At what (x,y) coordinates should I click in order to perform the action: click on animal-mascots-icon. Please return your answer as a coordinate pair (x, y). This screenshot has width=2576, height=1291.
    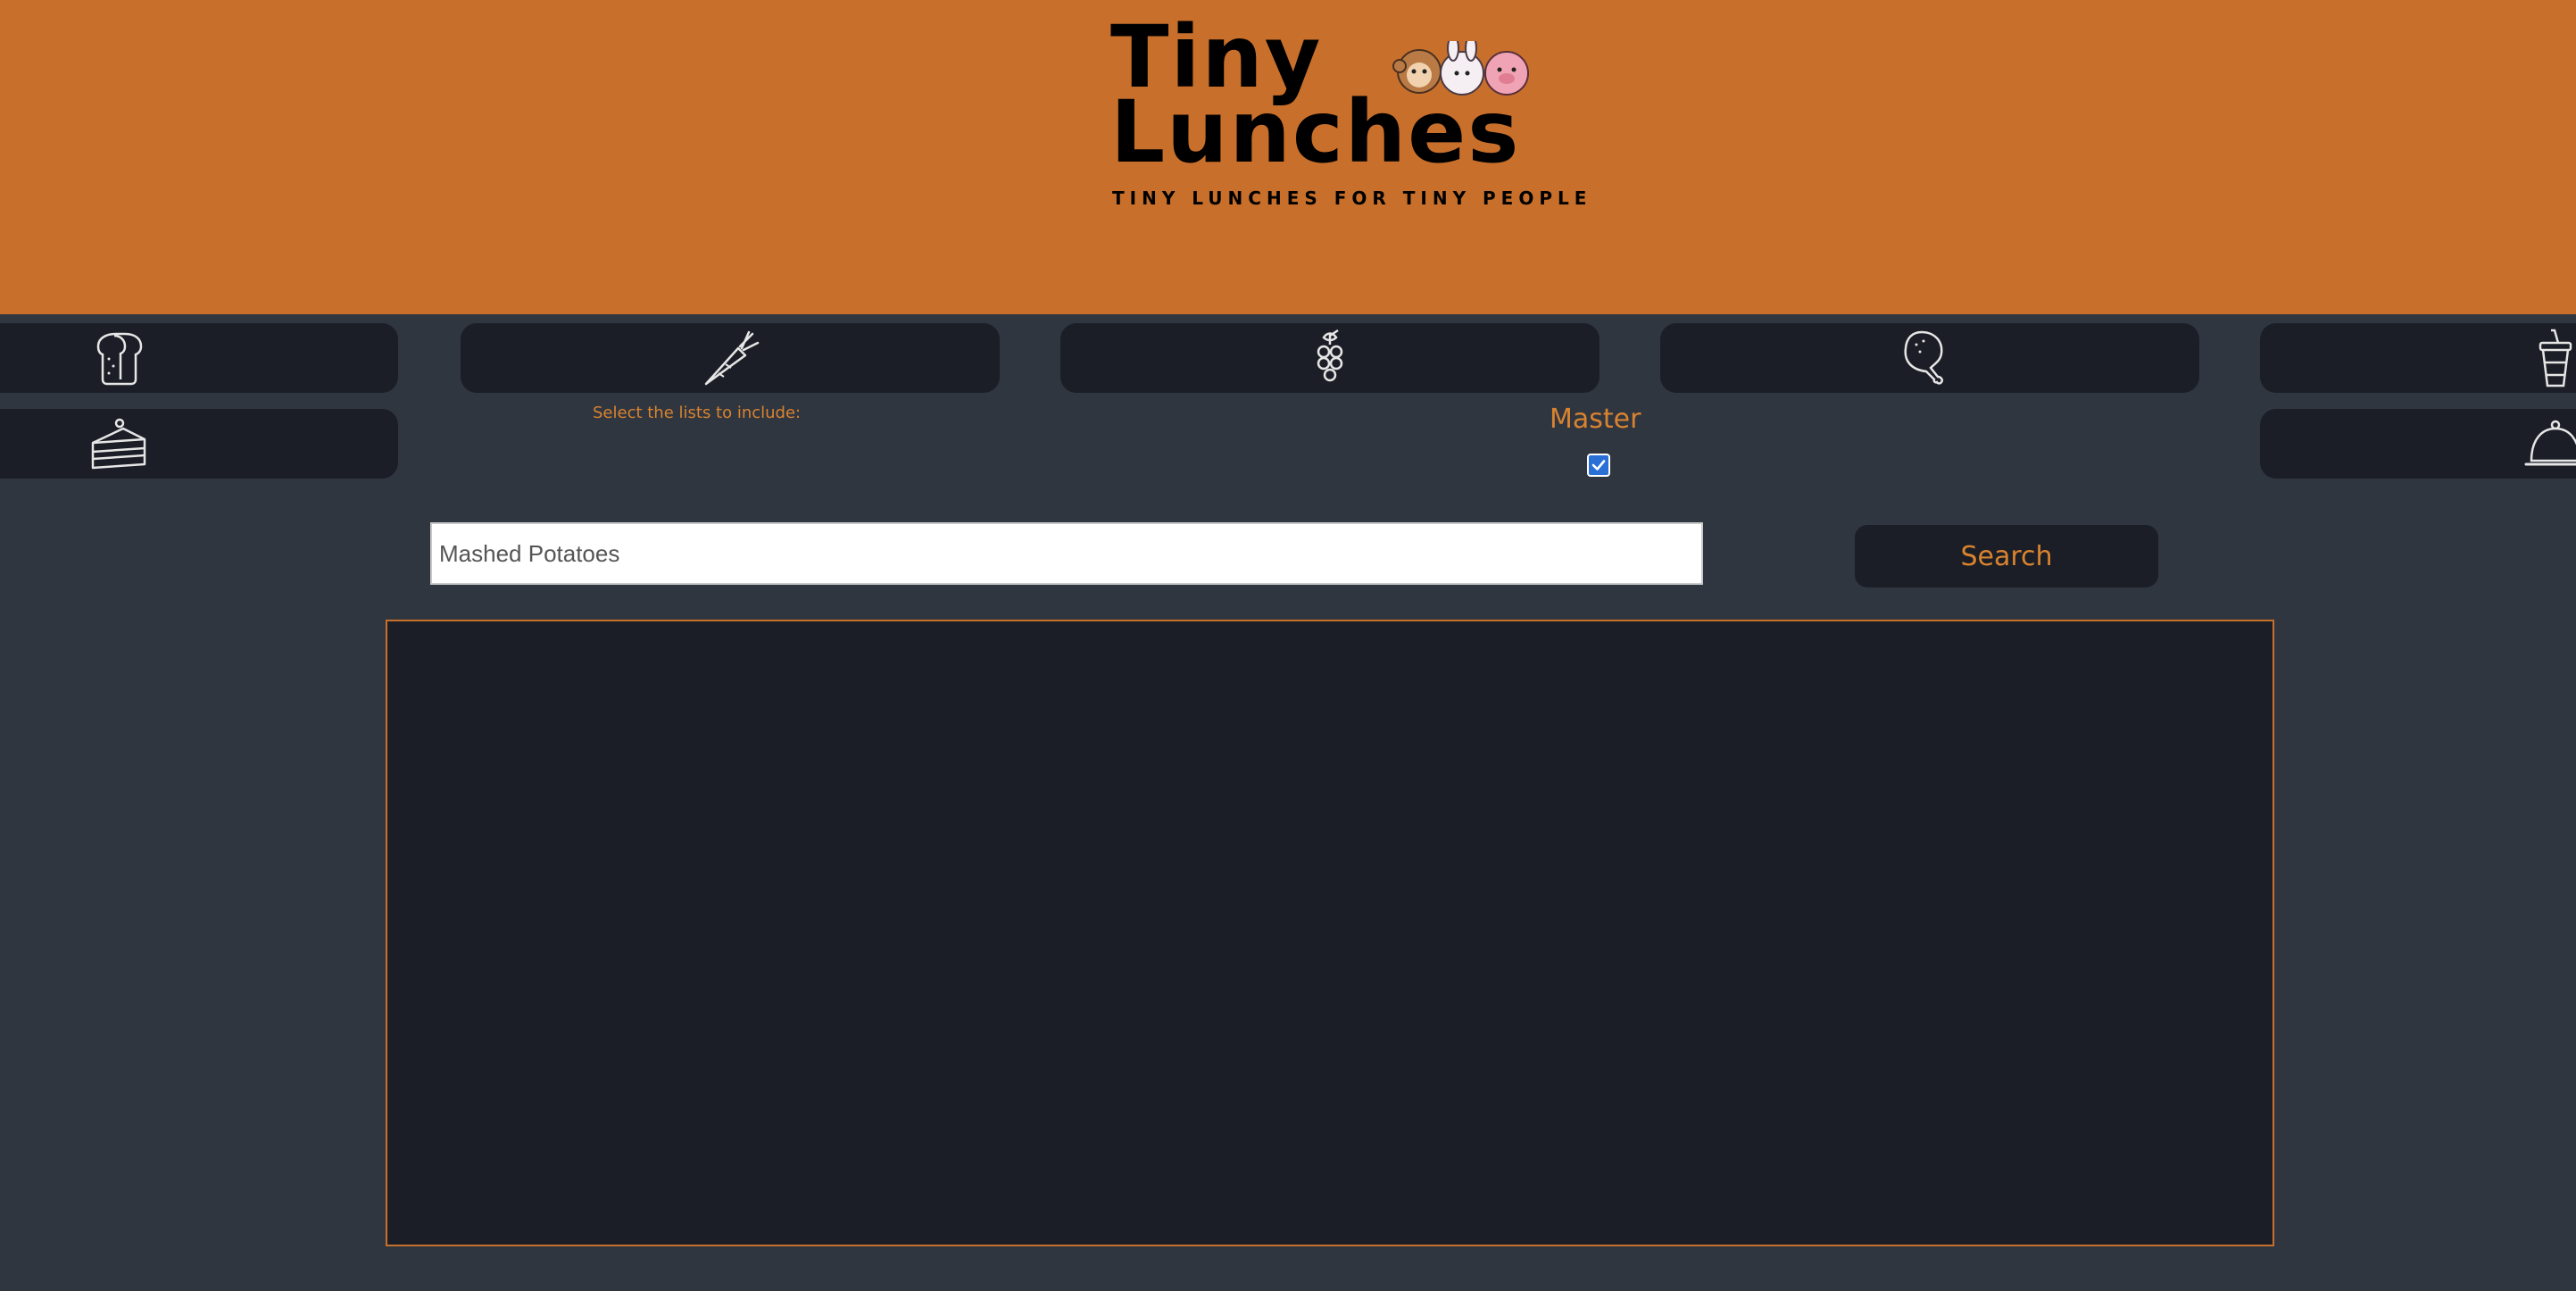
    Looking at the image, I should click on (1460, 68).